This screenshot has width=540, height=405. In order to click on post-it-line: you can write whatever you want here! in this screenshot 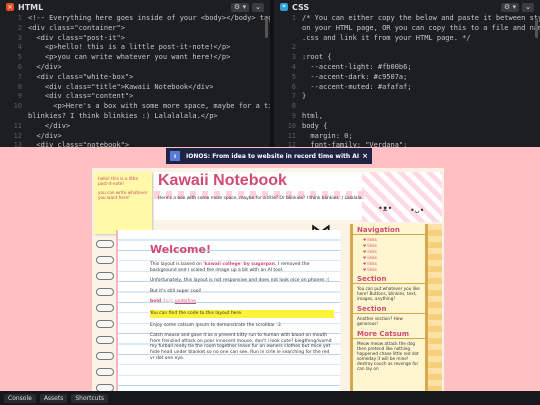, I will do `click(123, 195)`.